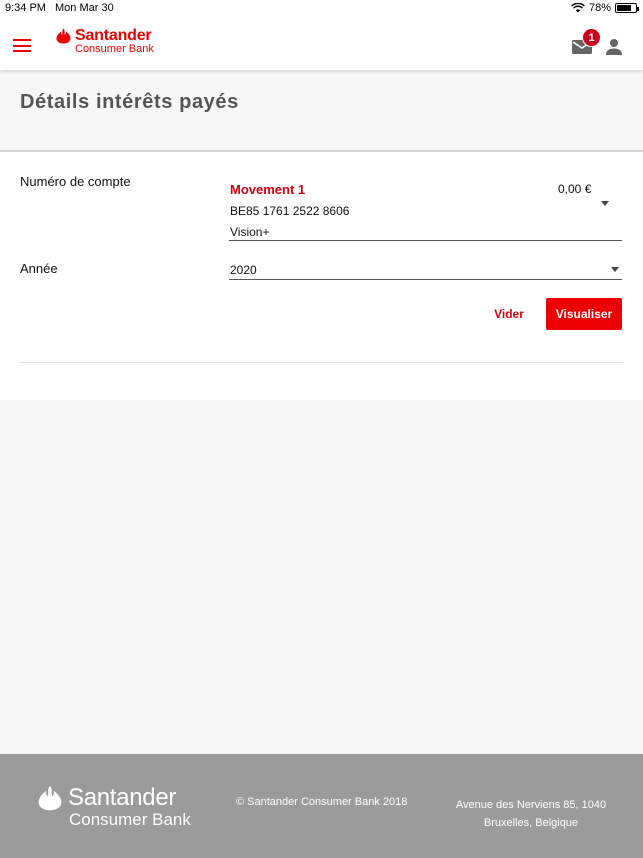 The width and height of the screenshot is (643, 858). What do you see at coordinates (425, 279) in the screenshot?
I see `year-select-underline` at bounding box center [425, 279].